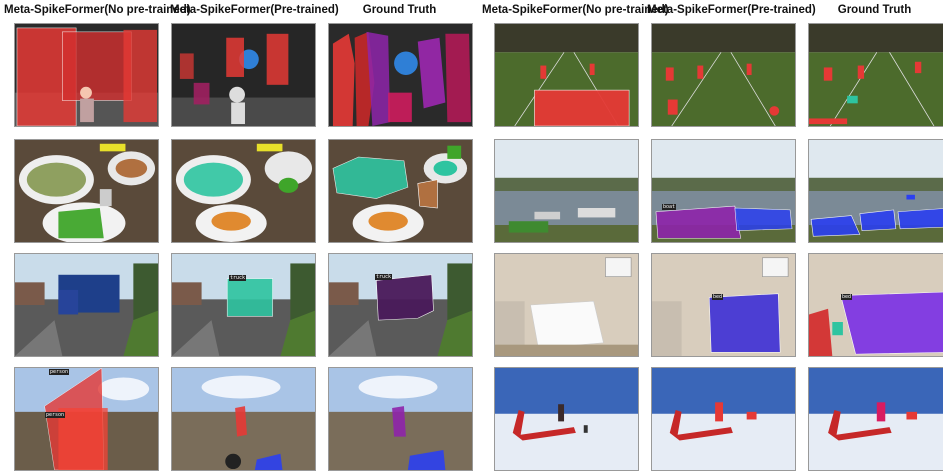 The image size is (943, 474). Describe the element at coordinates (847, 297) in the screenshot. I see `bedroom-tag-ground-truth: bed` at that location.